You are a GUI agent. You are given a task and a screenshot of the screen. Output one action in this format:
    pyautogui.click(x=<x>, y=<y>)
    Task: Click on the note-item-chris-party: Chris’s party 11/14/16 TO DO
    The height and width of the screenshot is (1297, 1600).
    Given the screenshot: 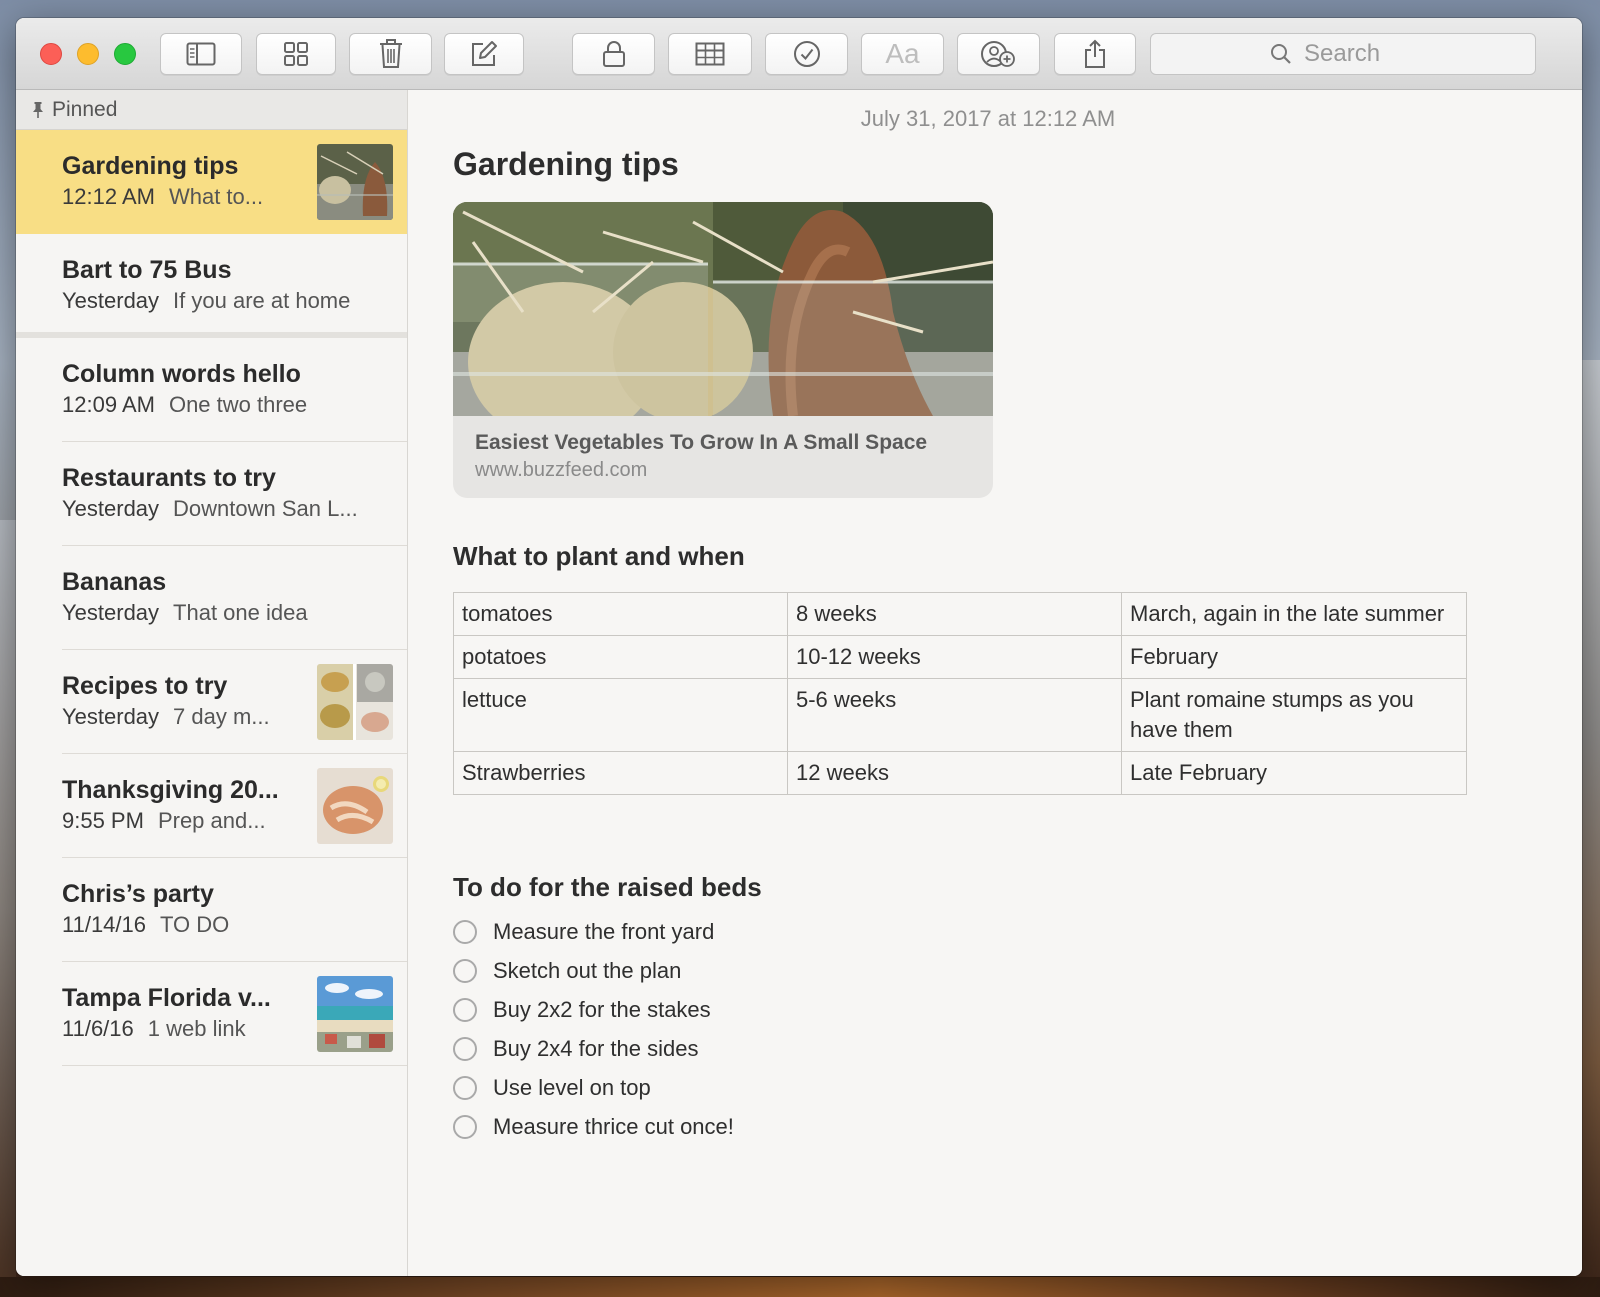 What is the action you would take?
    pyautogui.click(x=211, y=910)
    